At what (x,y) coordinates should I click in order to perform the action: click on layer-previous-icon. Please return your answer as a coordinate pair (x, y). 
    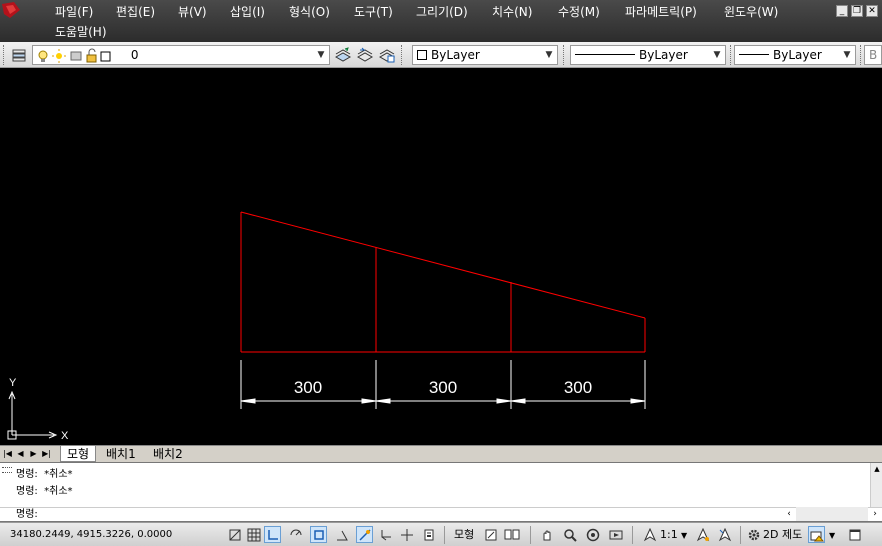
    Looking at the image, I should click on (365, 55).